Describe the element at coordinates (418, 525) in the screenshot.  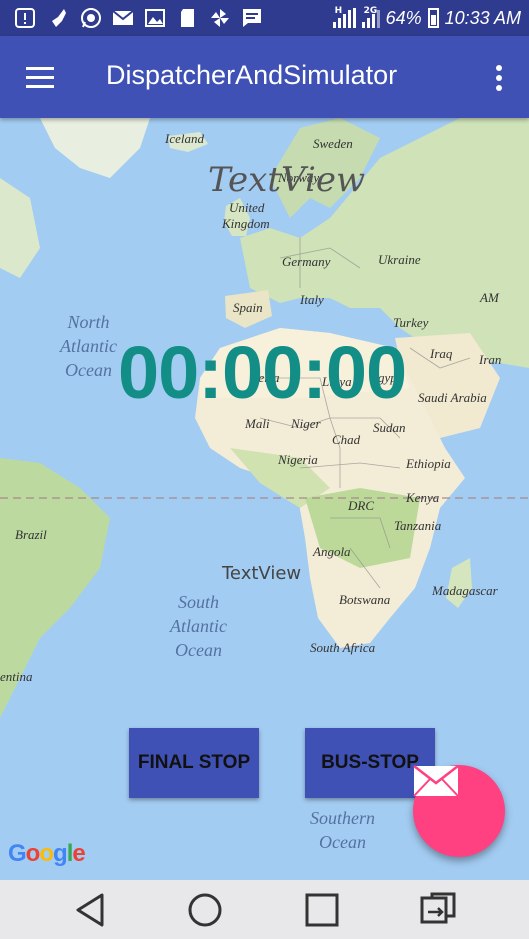
I see `map-label-tanzania: Tanzania` at that location.